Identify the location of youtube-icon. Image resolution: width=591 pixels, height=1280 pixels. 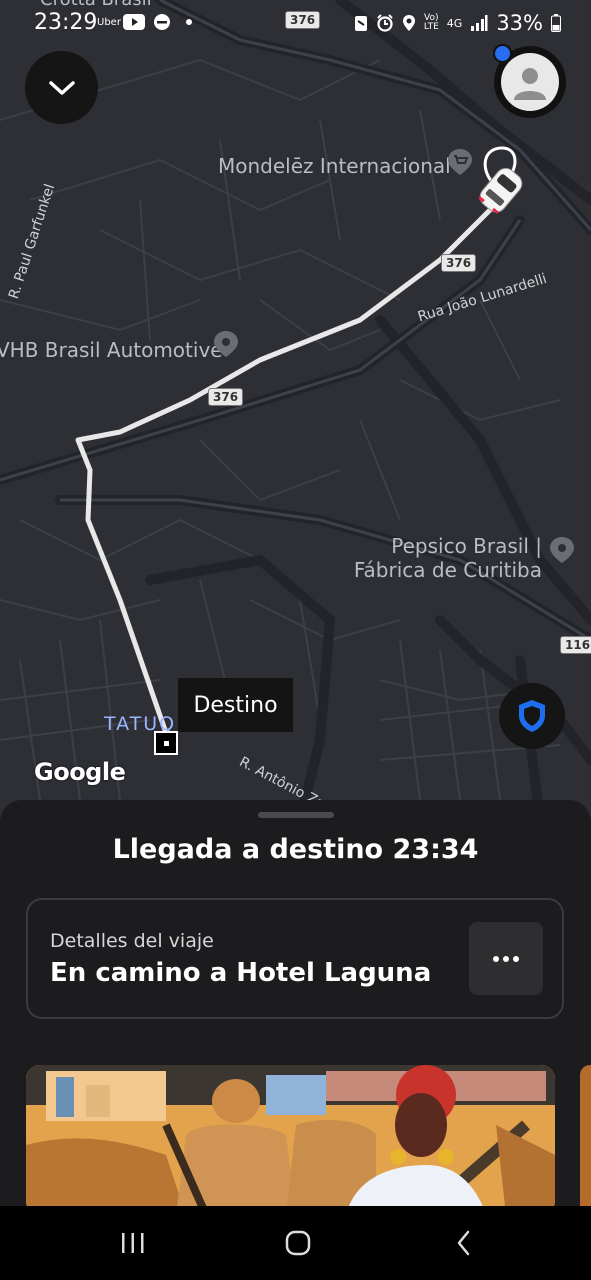
(134, 22).